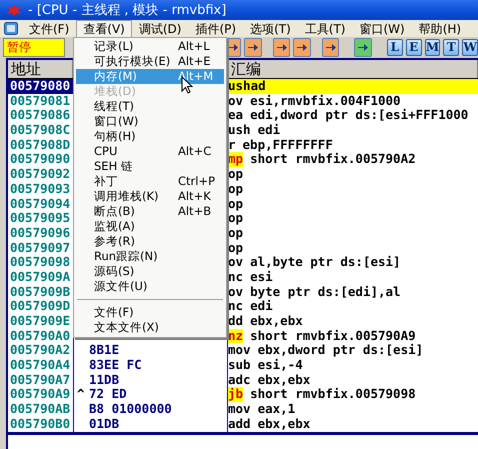 This screenshot has width=478, height=449. Describe the element at coordinates (239, 424) in the screenshot. I see `mnemonic: add` at that location.